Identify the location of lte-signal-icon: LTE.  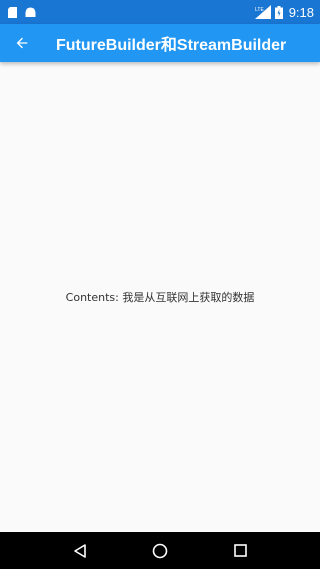
(262, 12).